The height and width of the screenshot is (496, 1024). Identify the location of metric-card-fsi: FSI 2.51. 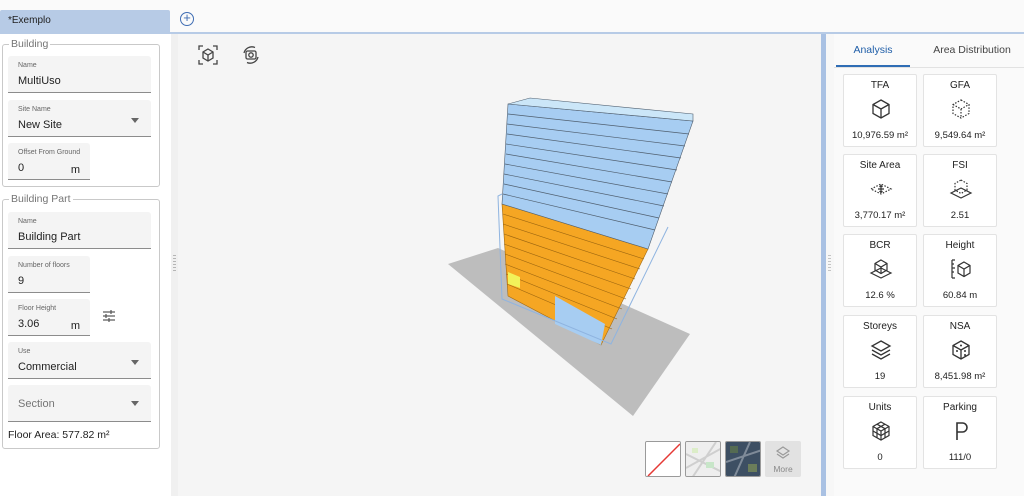
(960, 190).